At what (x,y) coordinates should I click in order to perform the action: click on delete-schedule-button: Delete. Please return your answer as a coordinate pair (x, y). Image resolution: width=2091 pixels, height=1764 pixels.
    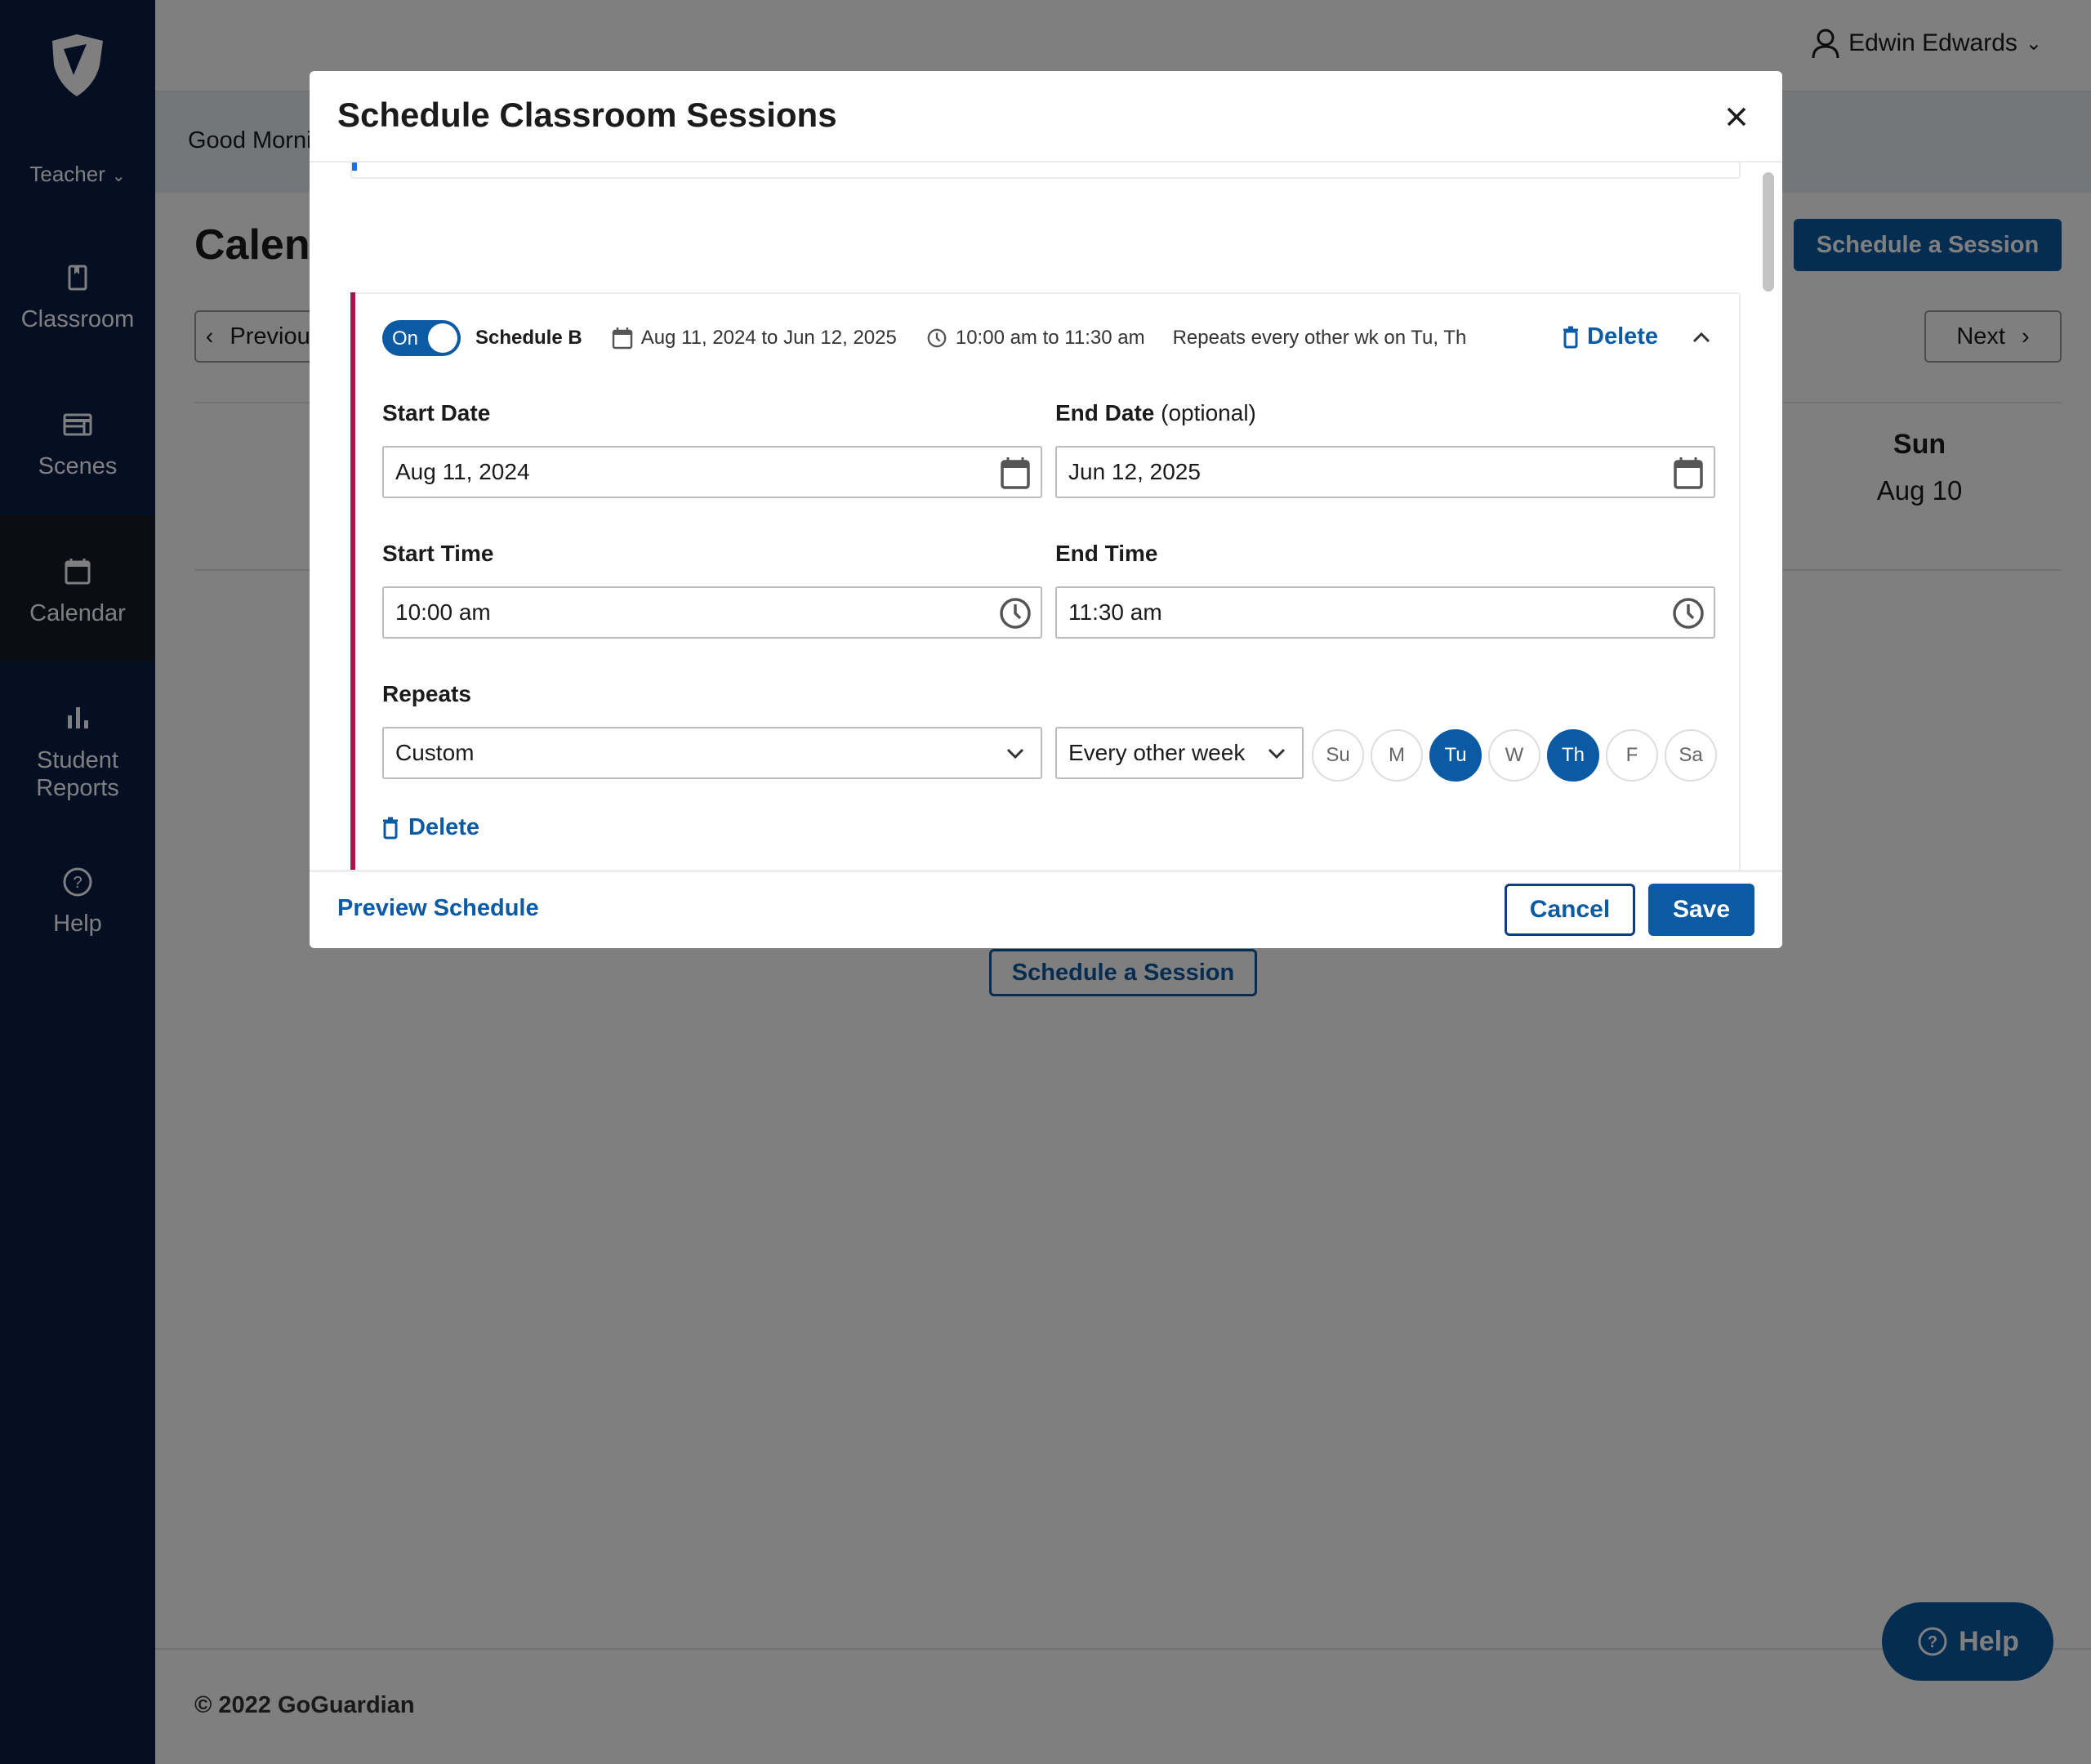
    Looking at the image, I should click on (1610, 336).